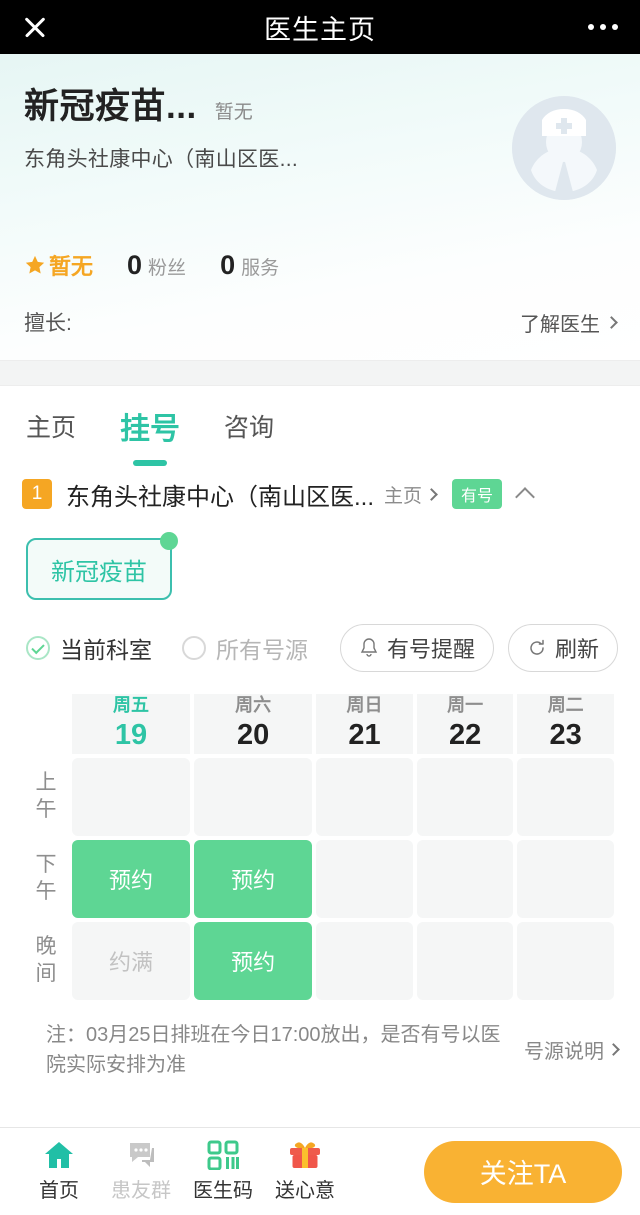 This screenshot has height=1215, width=640. Describe the element at coordinates (565, 705) in the screenshot. I see `day-4-dow: 周二` at that location.